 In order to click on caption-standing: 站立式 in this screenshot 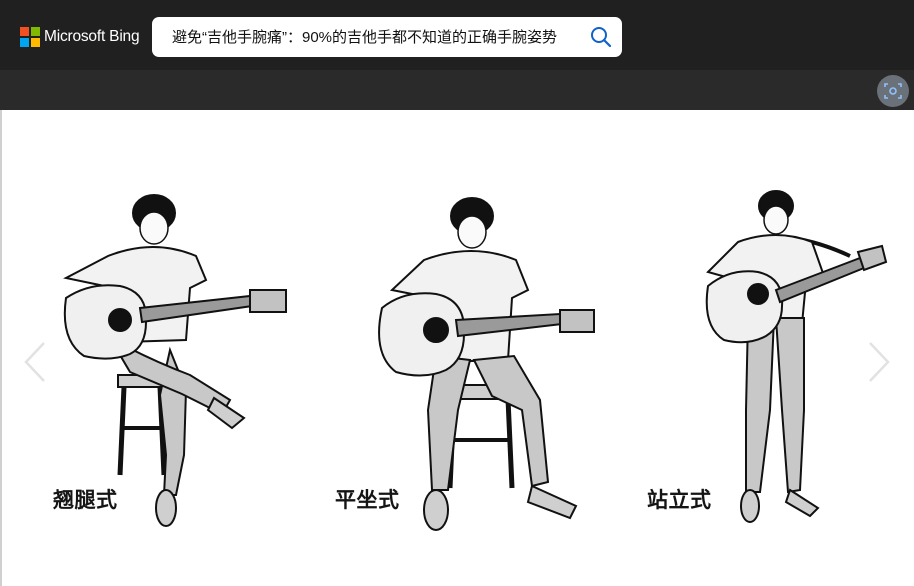, I will do `click(679, 500)`.